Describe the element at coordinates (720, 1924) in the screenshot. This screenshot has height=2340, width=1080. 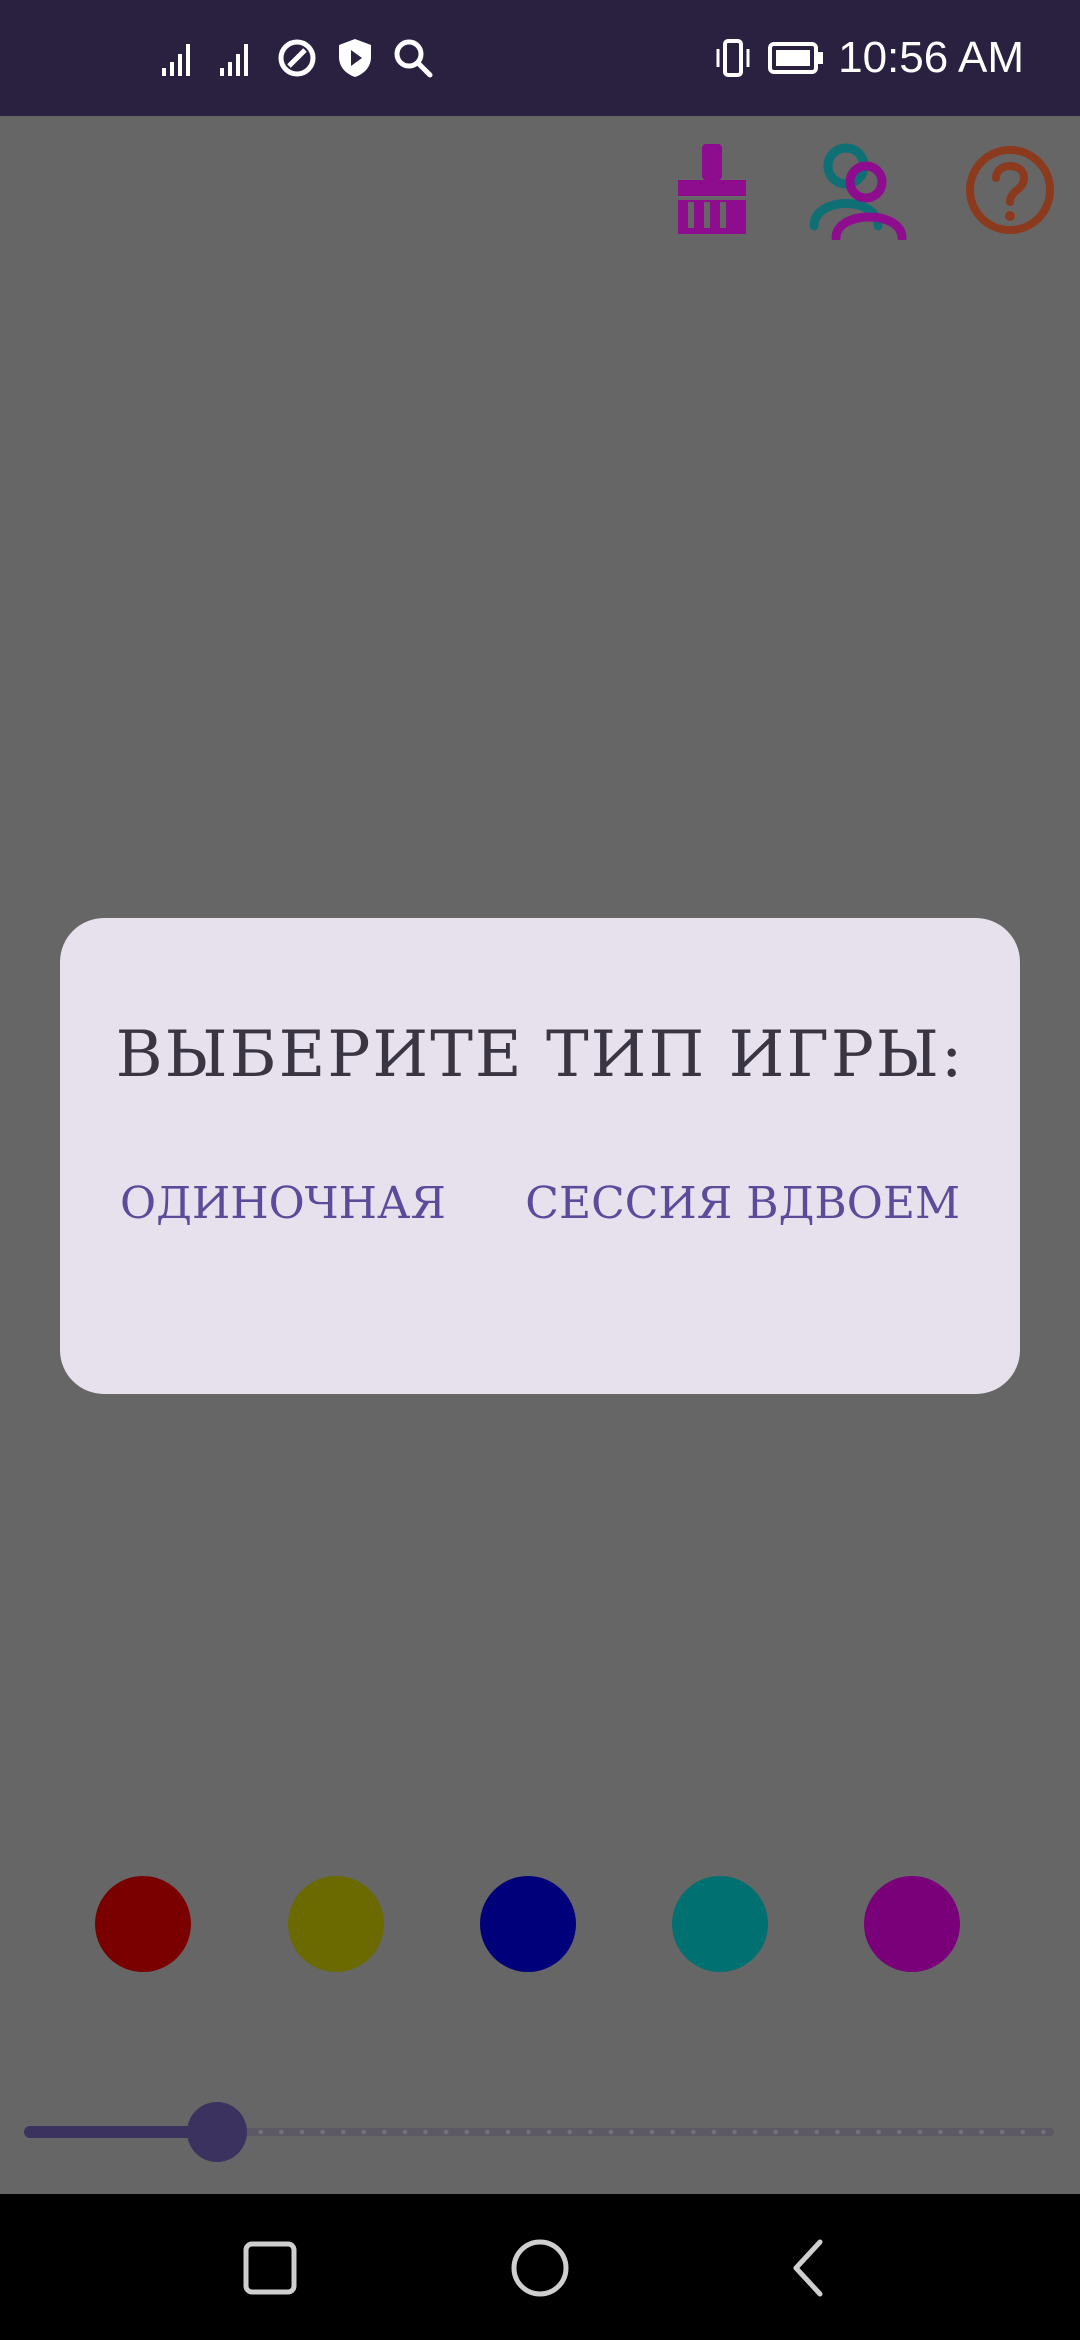
I see `color-swatch-teal` at that location.